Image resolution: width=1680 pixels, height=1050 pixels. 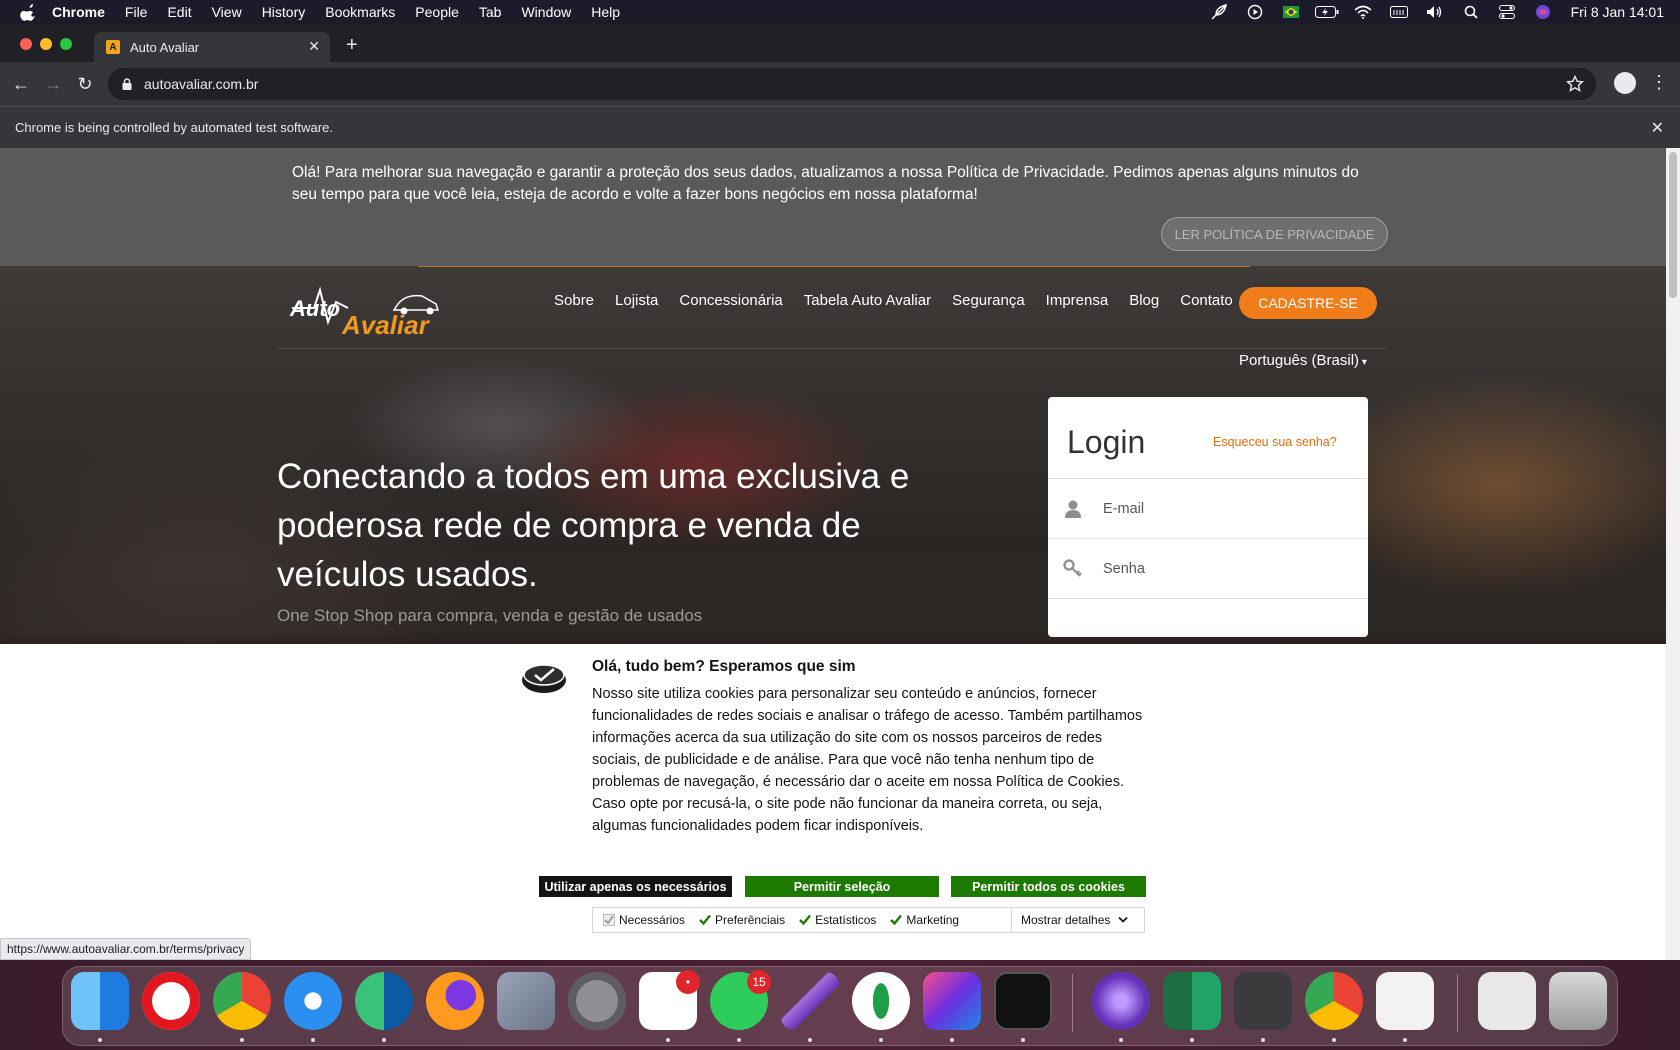 What do you see at coordinates (1023, 1001) in the screenshot?
I see `terminal-icon` at bounding box center [1023, 1001].